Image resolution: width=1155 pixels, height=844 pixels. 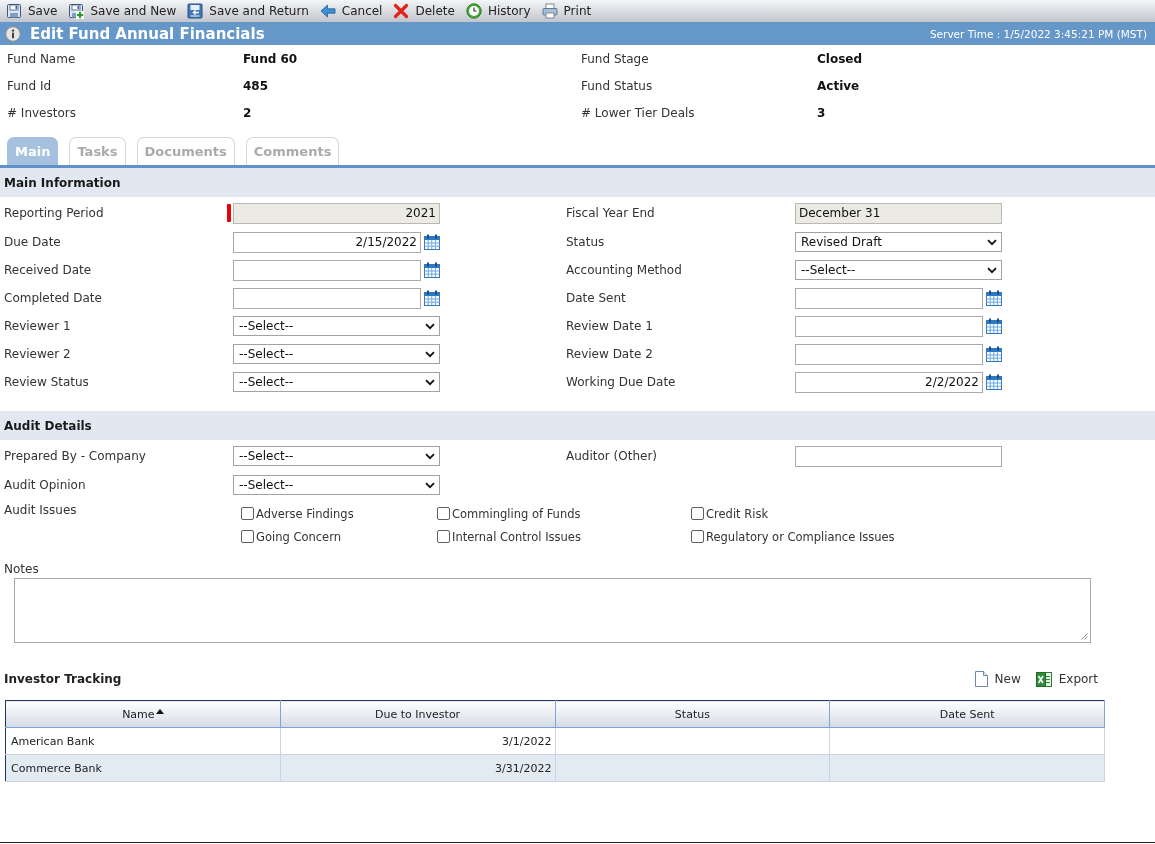 I want to click on floppy-plus-icon, so click(x=76, y=11).